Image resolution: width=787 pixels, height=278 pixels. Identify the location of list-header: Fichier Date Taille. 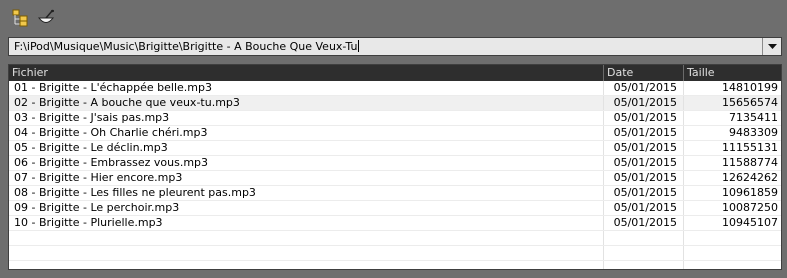
(395, 73).